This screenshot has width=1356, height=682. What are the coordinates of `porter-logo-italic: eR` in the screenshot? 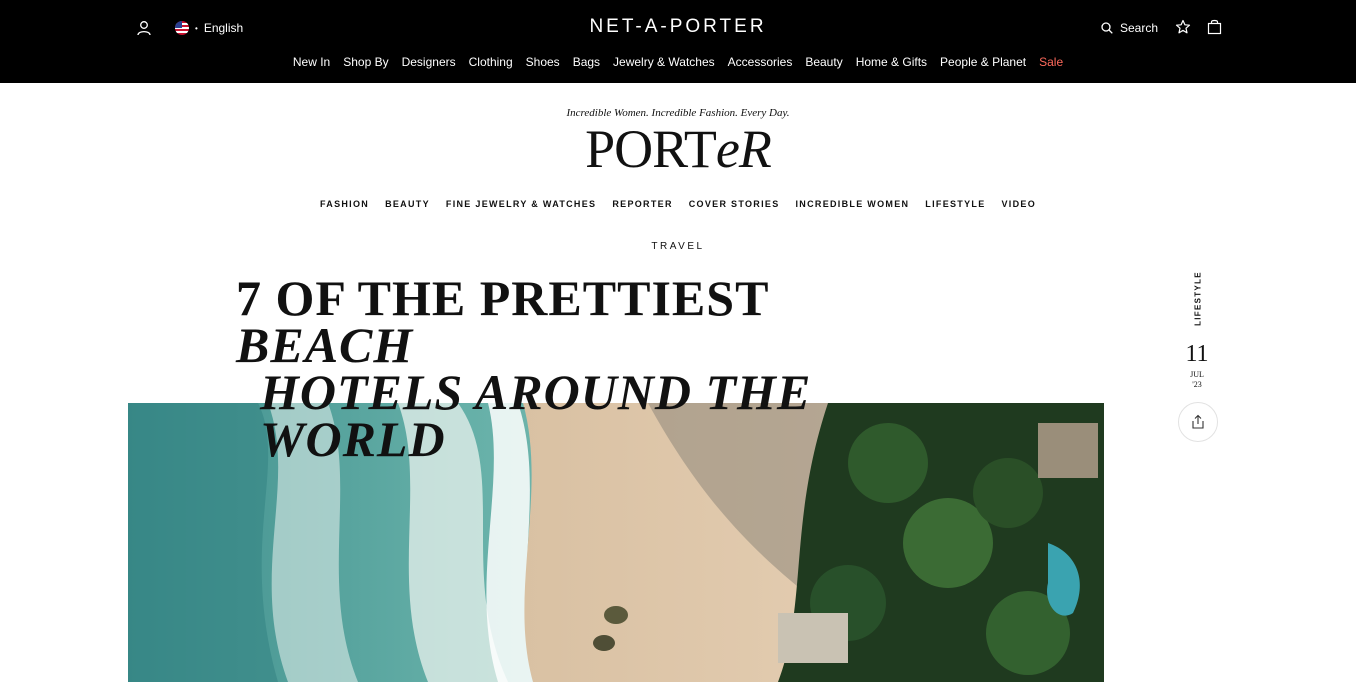 It's located at (743, 149).